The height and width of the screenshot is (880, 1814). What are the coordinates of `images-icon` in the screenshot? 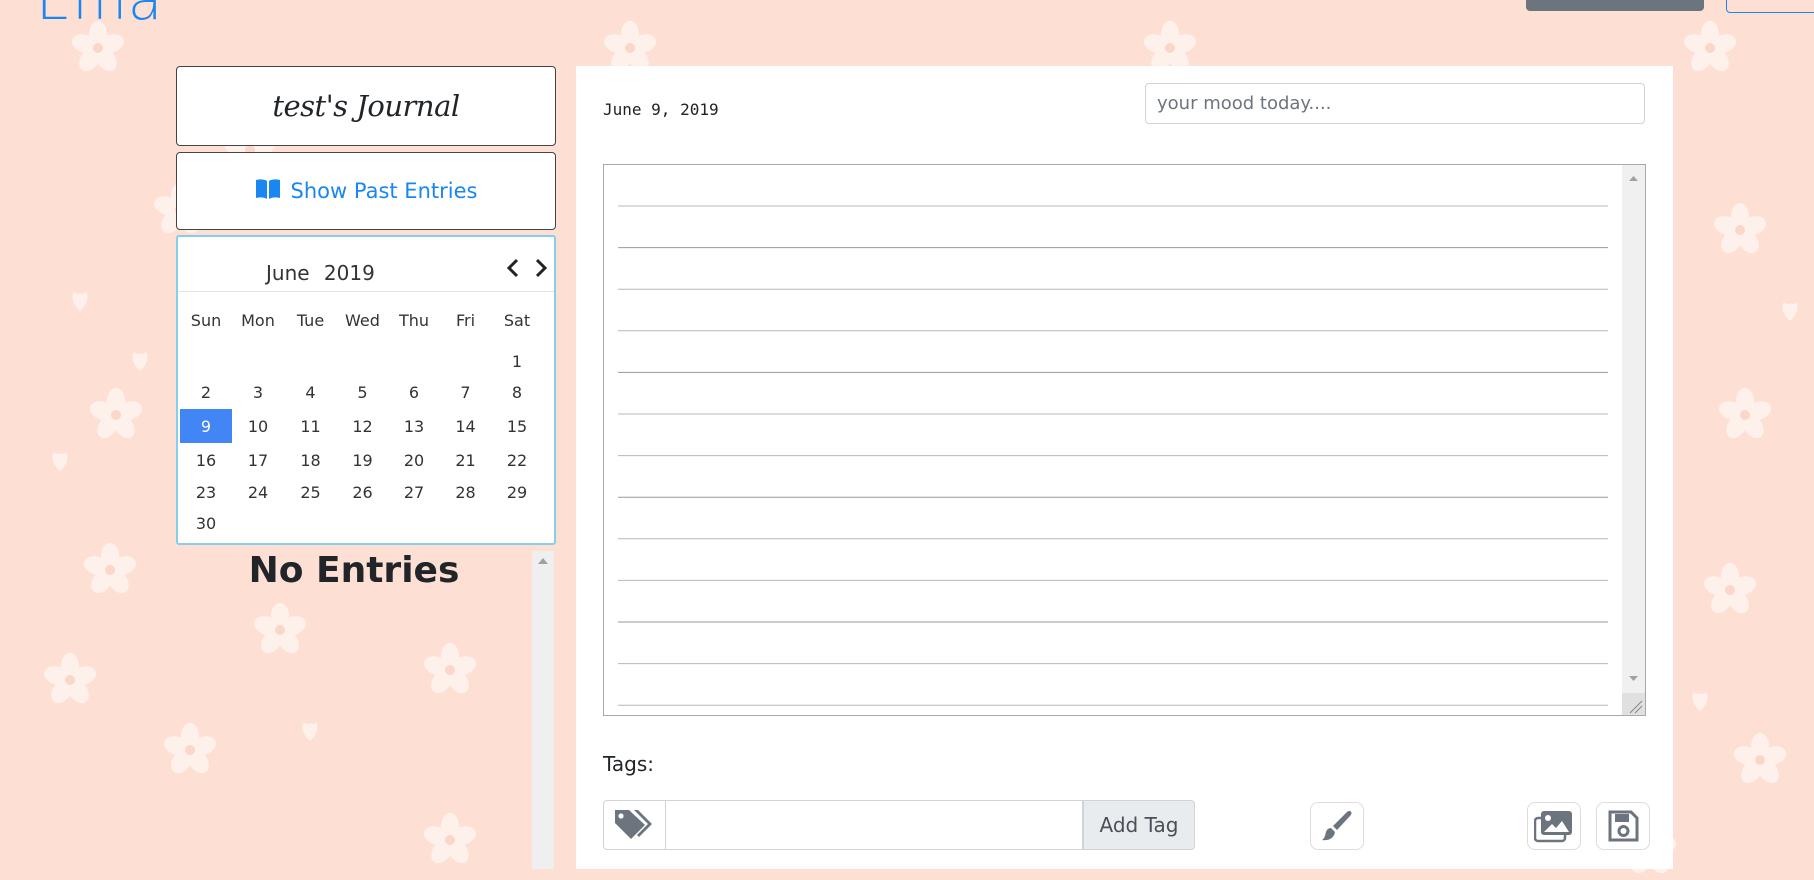 It's located at (1553, 827).